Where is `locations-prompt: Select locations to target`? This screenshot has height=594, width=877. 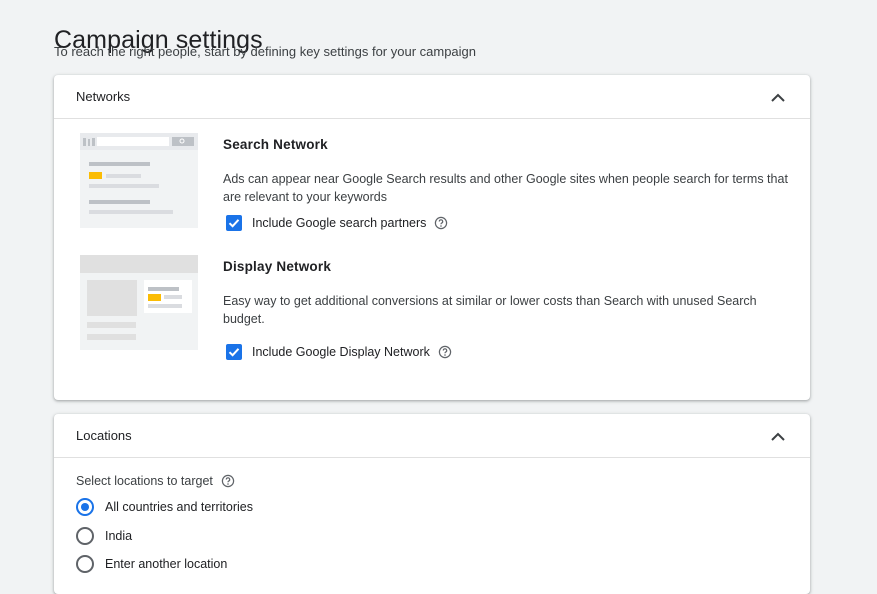
locations-prompt: Select locations to target is located at coordinates (155, 481).